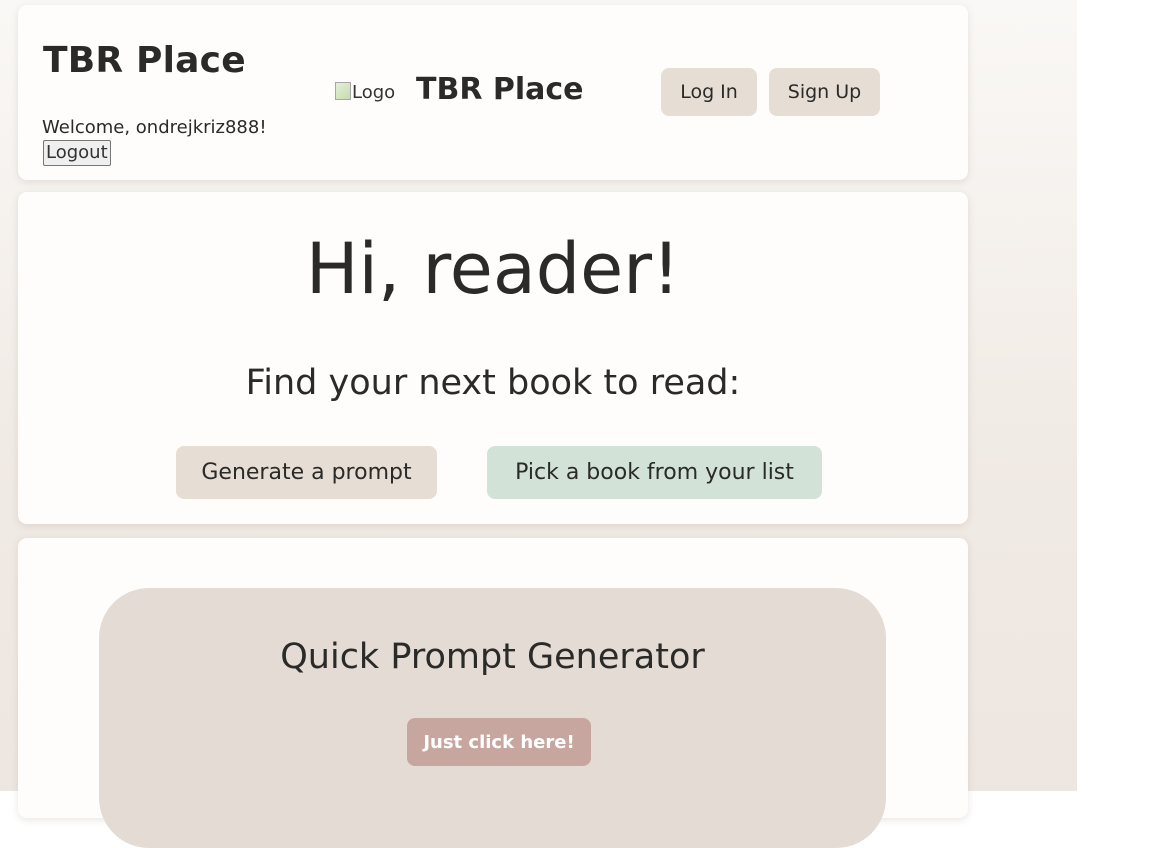 The width and height of the screenshot is (1152, 848). Describe the element at coordinates (492, 657) in the screenshot. I see `quick-prompt-title: Quick Prompt Generator` at that location.